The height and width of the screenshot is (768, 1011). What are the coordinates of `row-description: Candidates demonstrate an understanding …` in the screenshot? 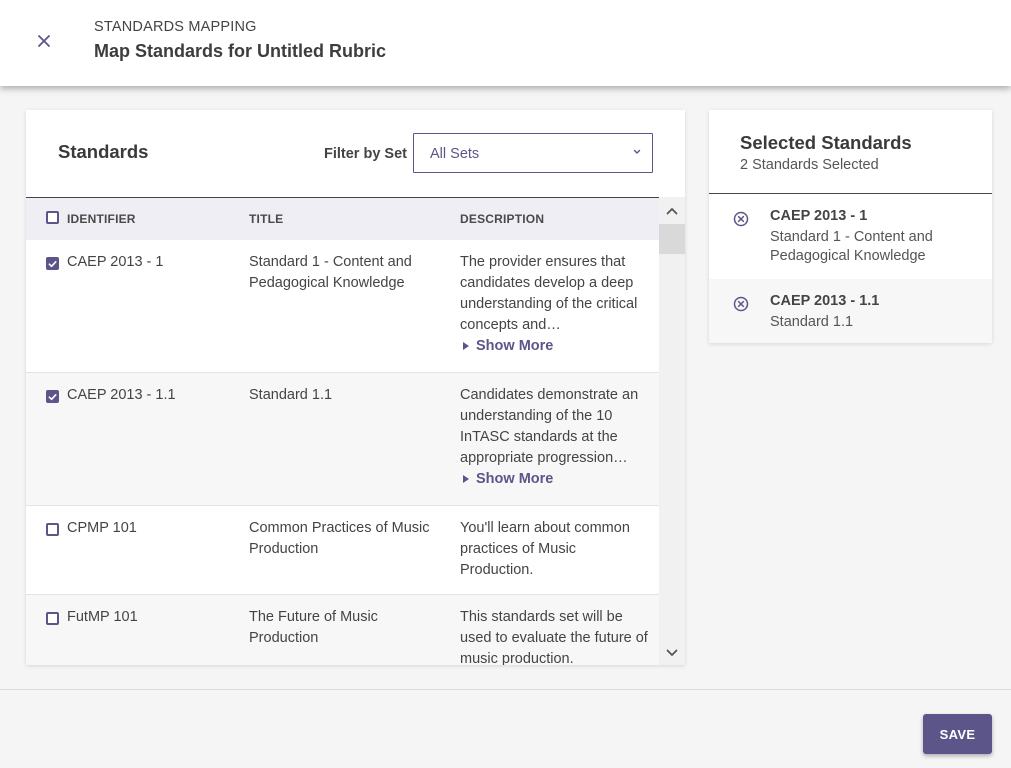 It's located at (549, 426).